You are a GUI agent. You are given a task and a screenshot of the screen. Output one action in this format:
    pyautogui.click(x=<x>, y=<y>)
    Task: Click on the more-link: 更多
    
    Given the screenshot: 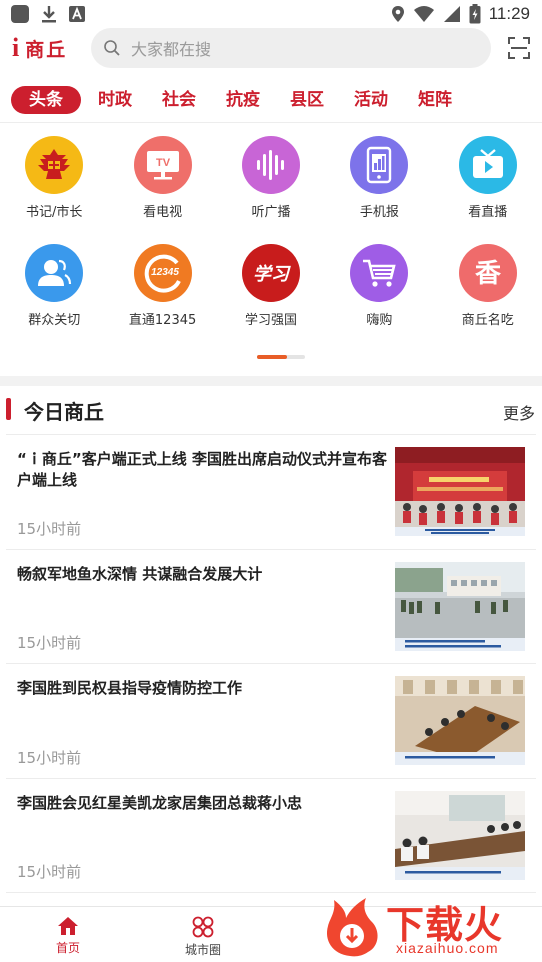 What is the action you would take?
    pyautogui.click(x=519, y=412)
    